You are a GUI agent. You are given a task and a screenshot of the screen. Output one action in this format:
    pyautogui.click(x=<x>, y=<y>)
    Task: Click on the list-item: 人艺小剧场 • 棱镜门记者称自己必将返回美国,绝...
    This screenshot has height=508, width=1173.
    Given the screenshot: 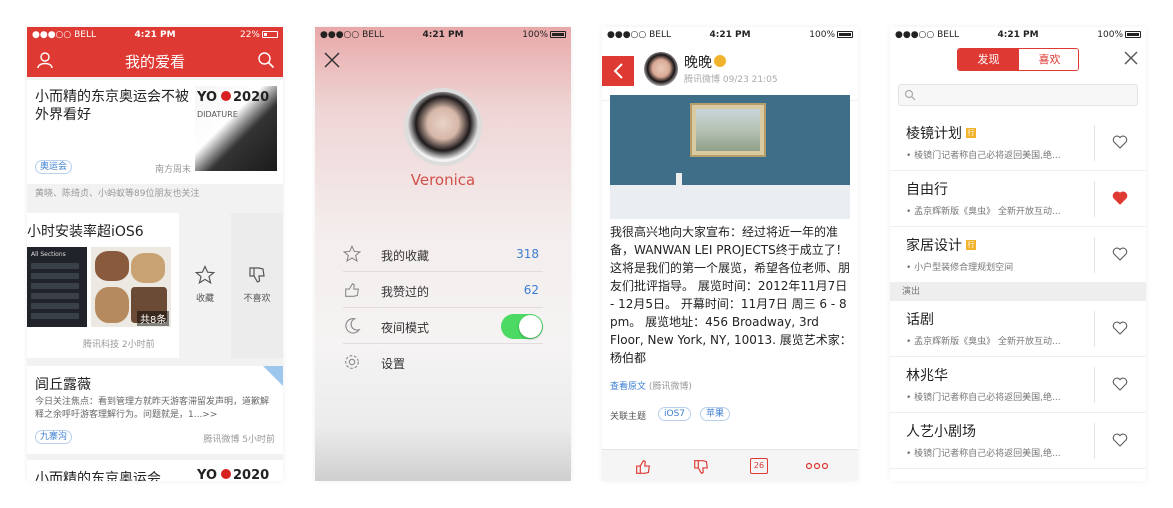 What is the action you would take?
    pyautogui.click(x=1018, y=441)
    